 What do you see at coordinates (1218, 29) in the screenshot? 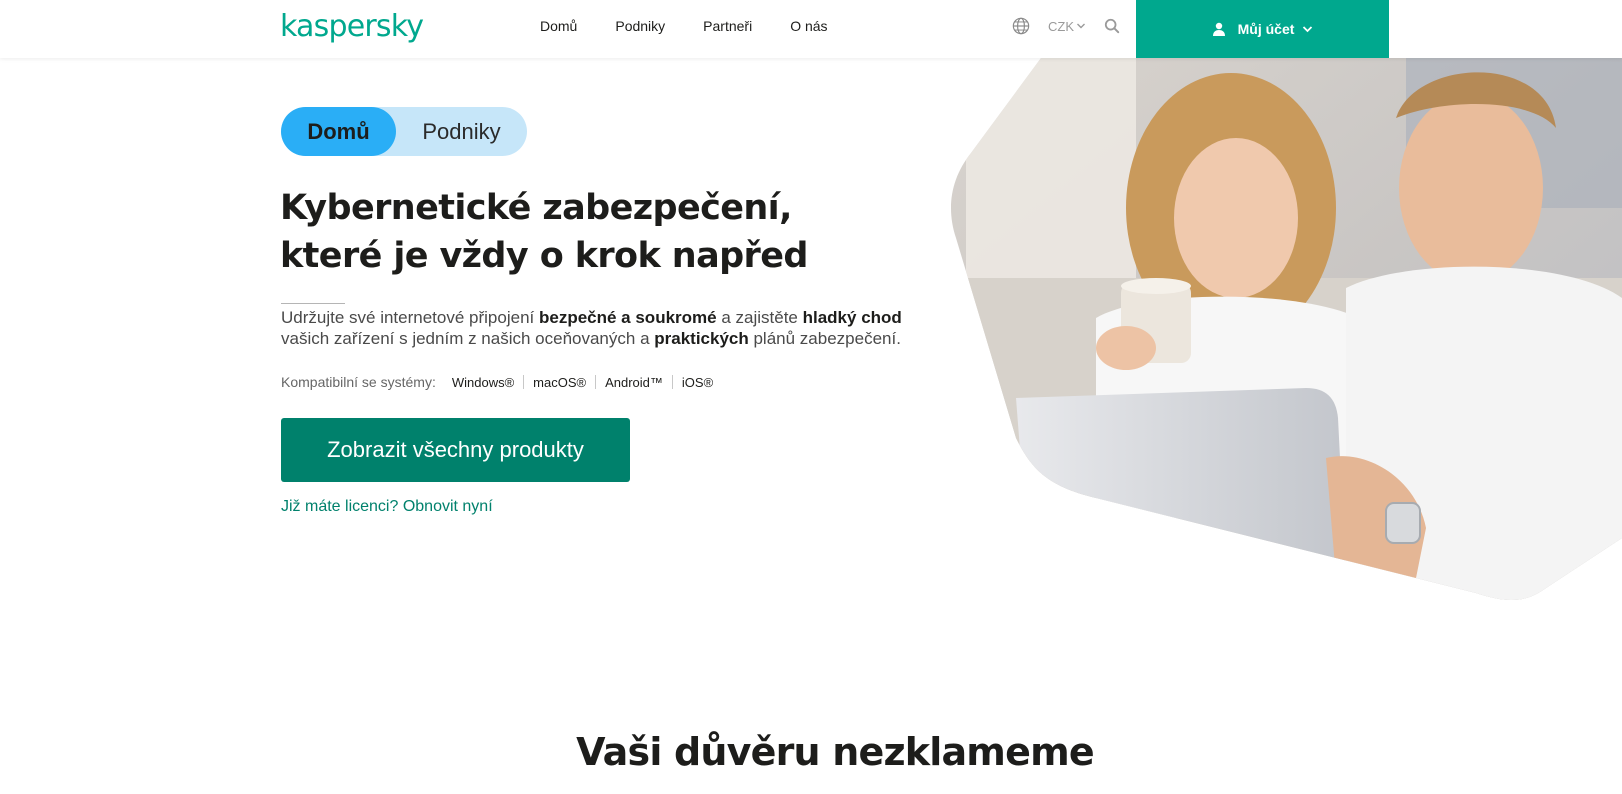
I see `user-icon` at bounding box center [1218, 29].